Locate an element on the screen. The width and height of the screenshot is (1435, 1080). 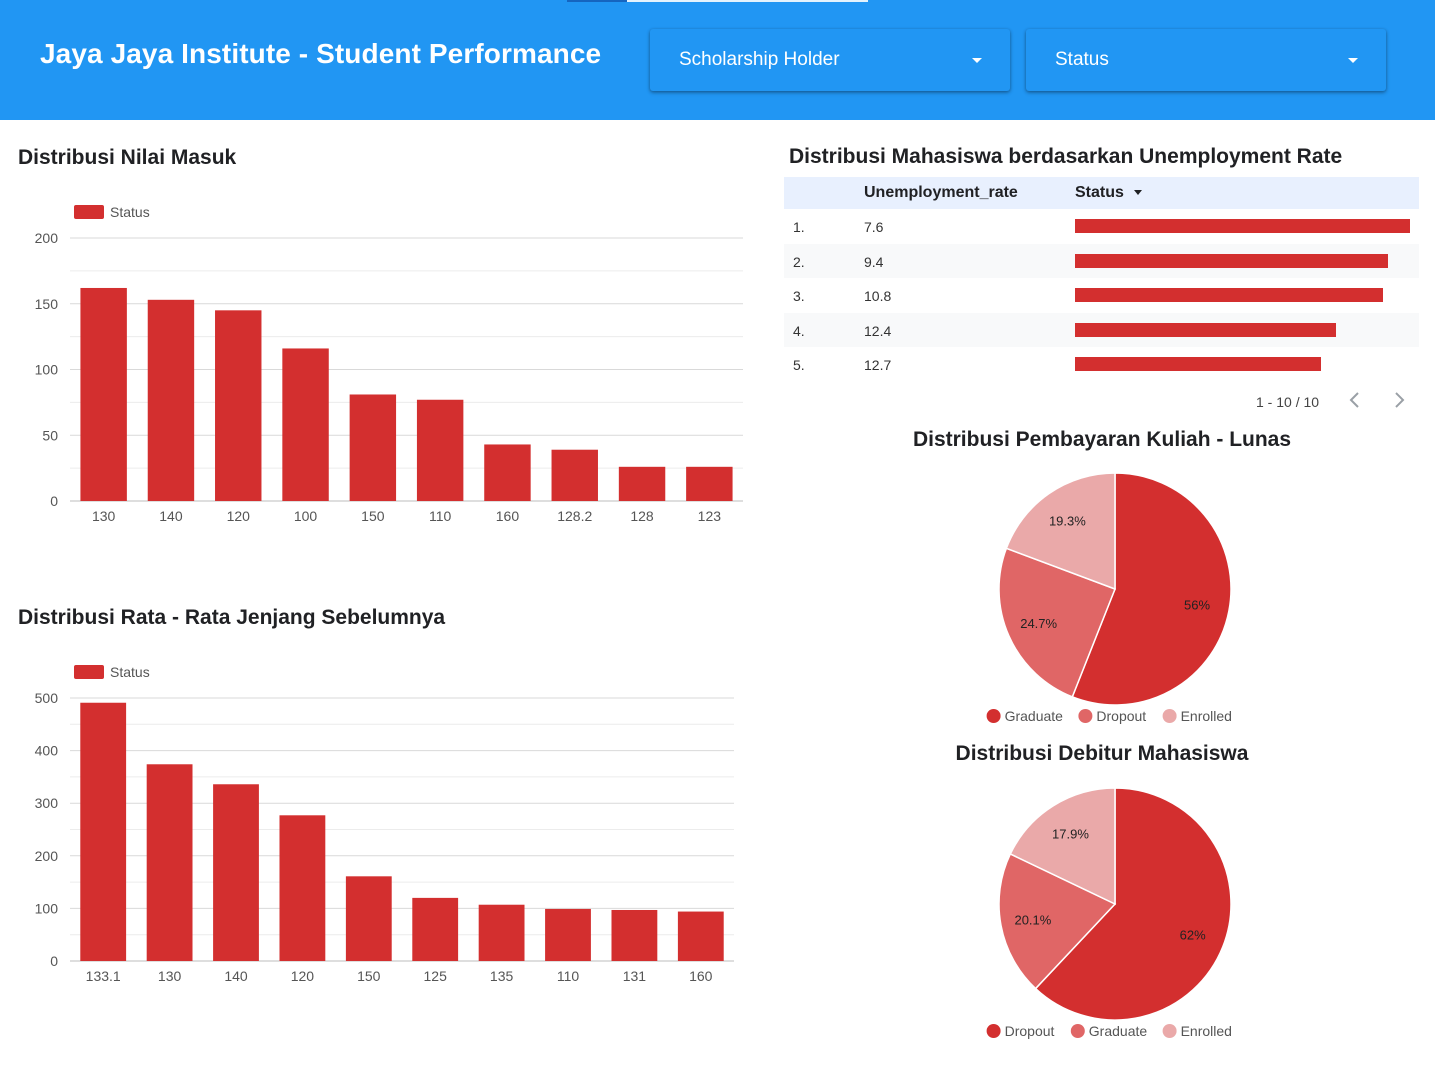
status-filter: Status is located at coordinates (1206, 60).